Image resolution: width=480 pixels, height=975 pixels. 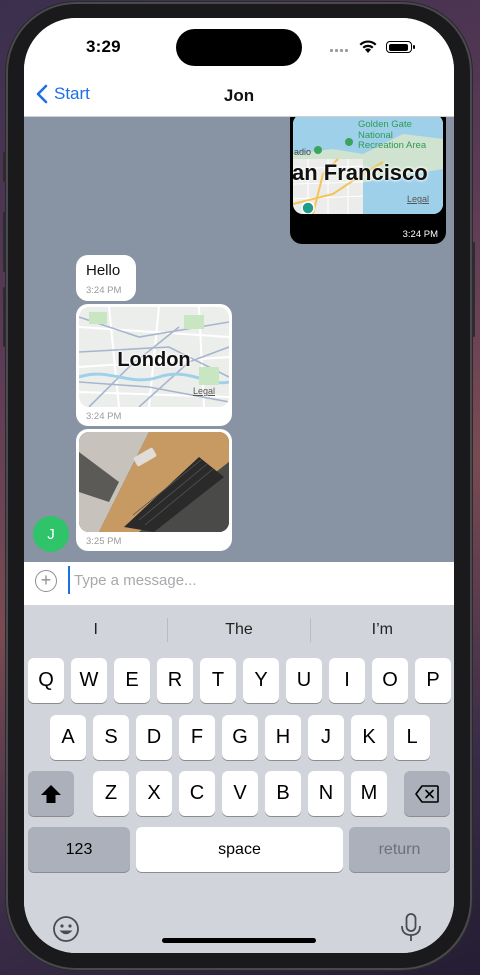 I want to click on key-l: L, so click(x=412, y=737).